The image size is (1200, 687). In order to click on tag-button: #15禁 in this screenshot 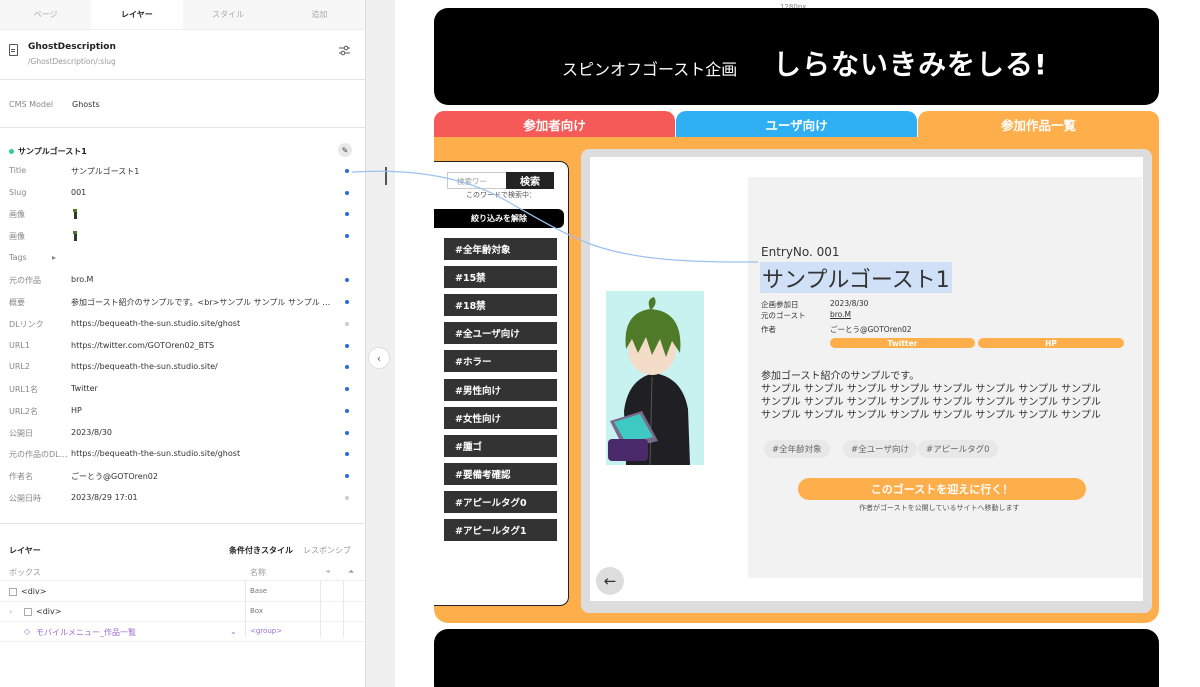, I will do `click(500, 277)`.